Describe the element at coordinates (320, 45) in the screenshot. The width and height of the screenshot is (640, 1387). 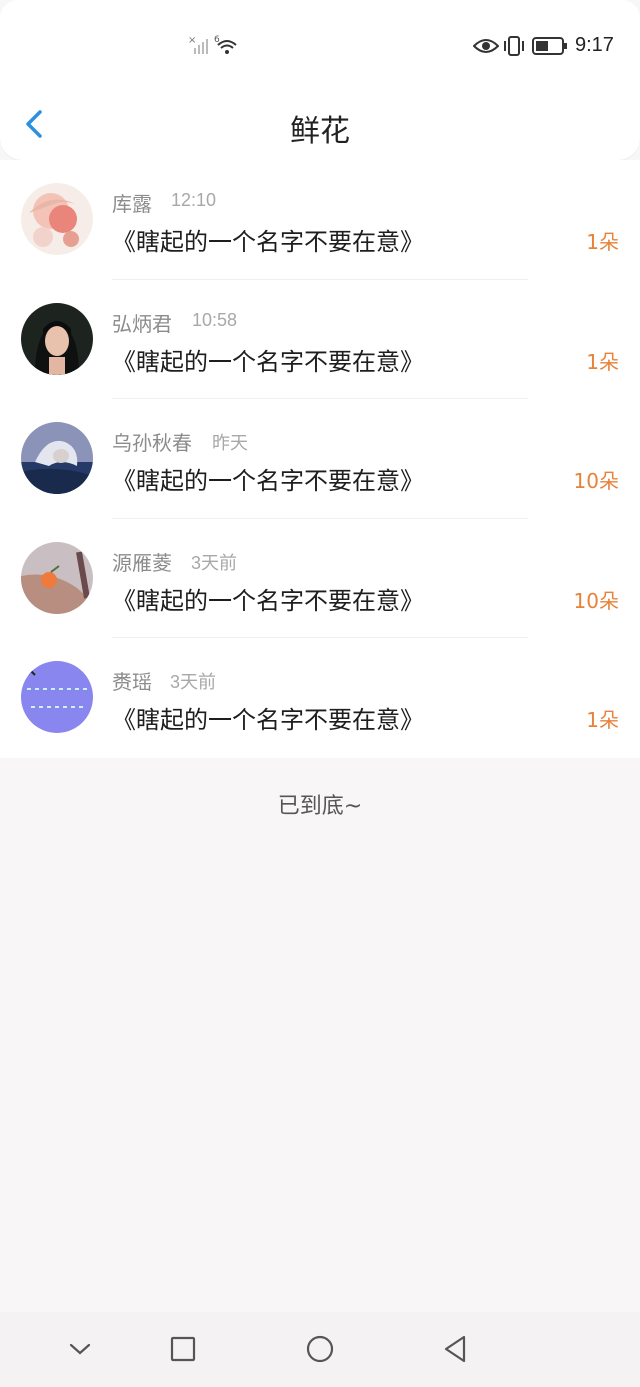
I see `status-bar: × 6 9:17` at that location.